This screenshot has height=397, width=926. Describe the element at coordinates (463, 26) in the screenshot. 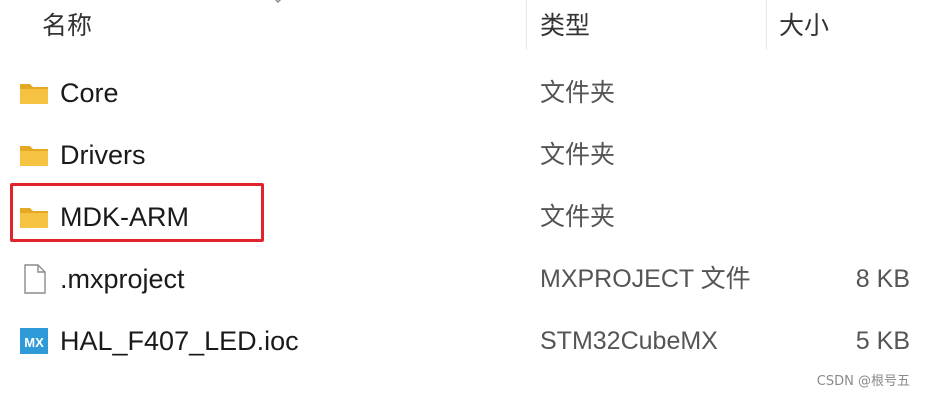

I see `column-header-bar: 名称 类型 大小` at that location.